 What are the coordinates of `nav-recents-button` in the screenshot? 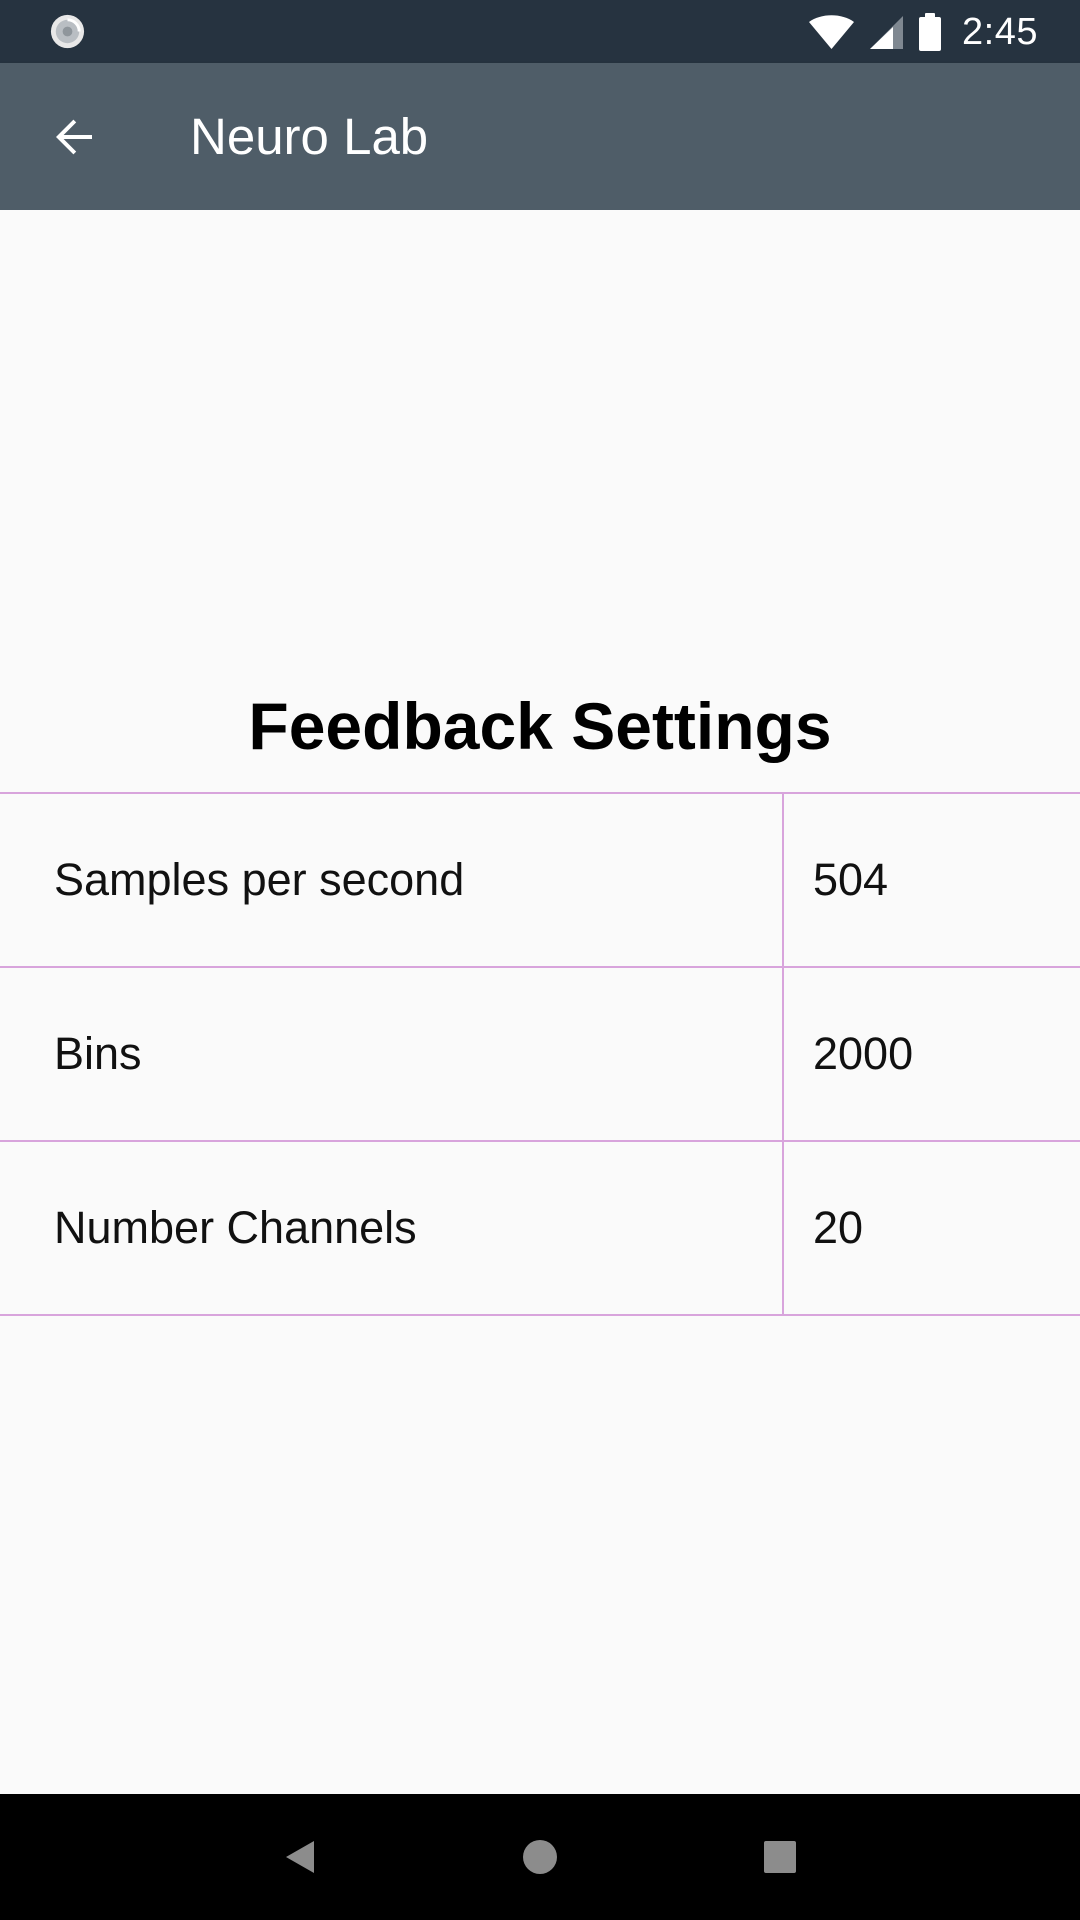 It's located at (780, 1857).